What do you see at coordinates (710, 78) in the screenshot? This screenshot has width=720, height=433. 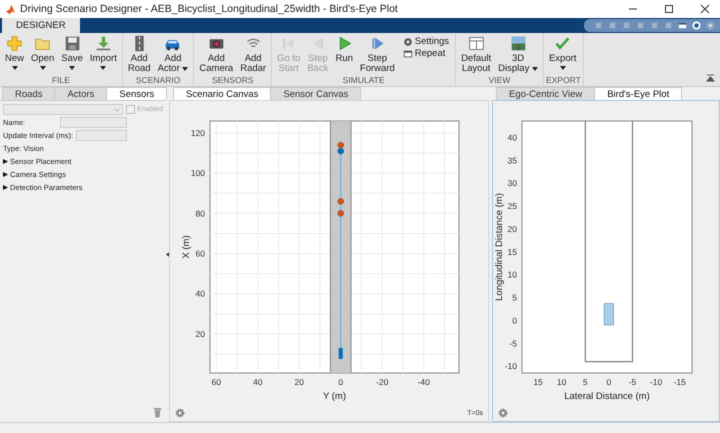 I see `collapse-ribbon-icon` at bounding box center [710, 78].